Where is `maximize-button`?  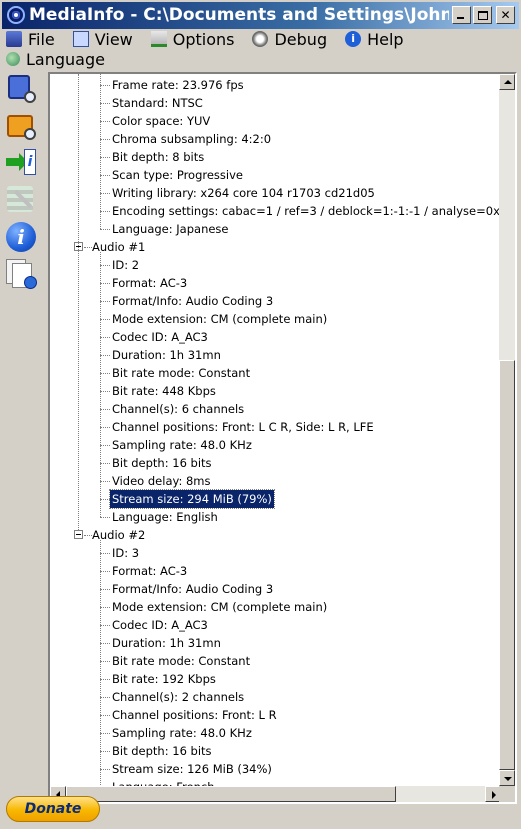
maximize-button is located at coordinates (482, 15).